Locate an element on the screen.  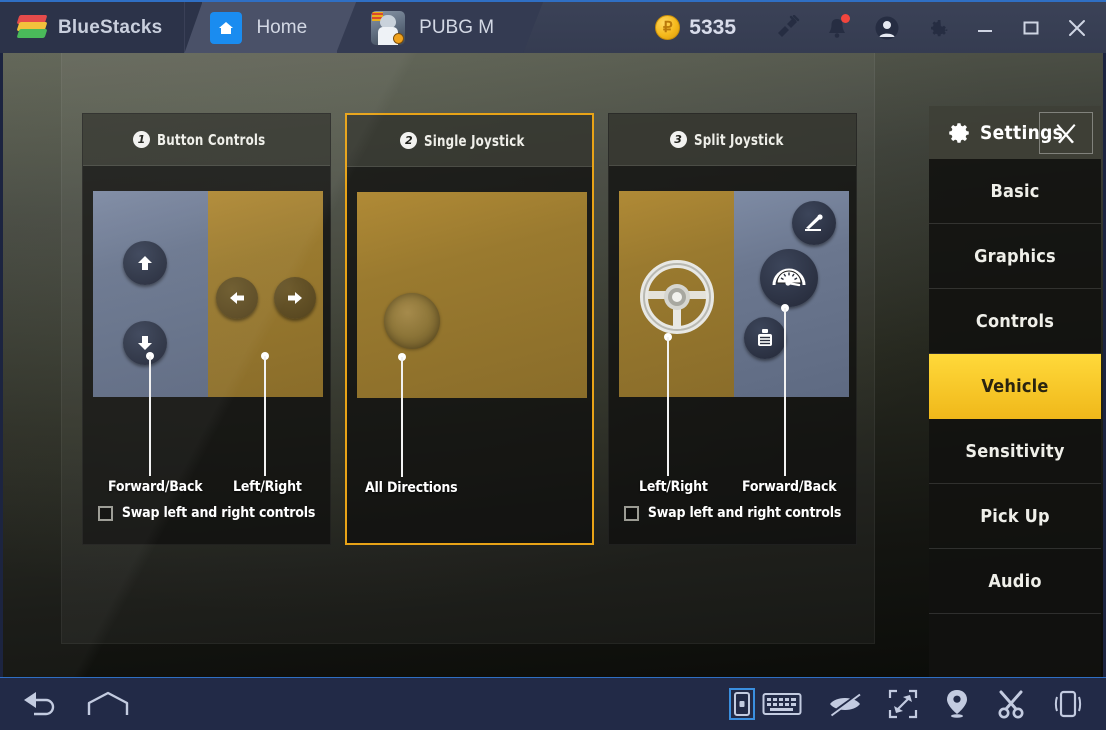
sidebar-item-sensitivity: Sensitivity is located at coordinates (1015, 451).